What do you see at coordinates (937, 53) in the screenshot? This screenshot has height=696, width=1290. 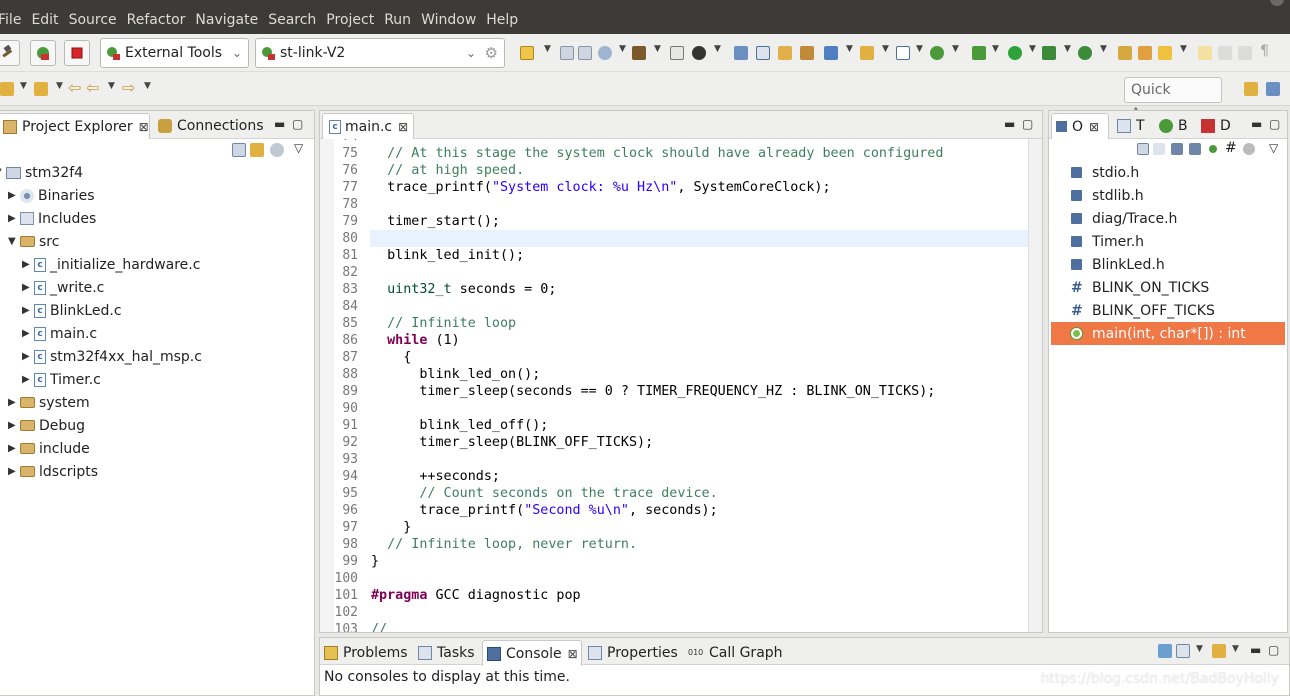 I see `coverage-icon` at bounding box center [937, 53].